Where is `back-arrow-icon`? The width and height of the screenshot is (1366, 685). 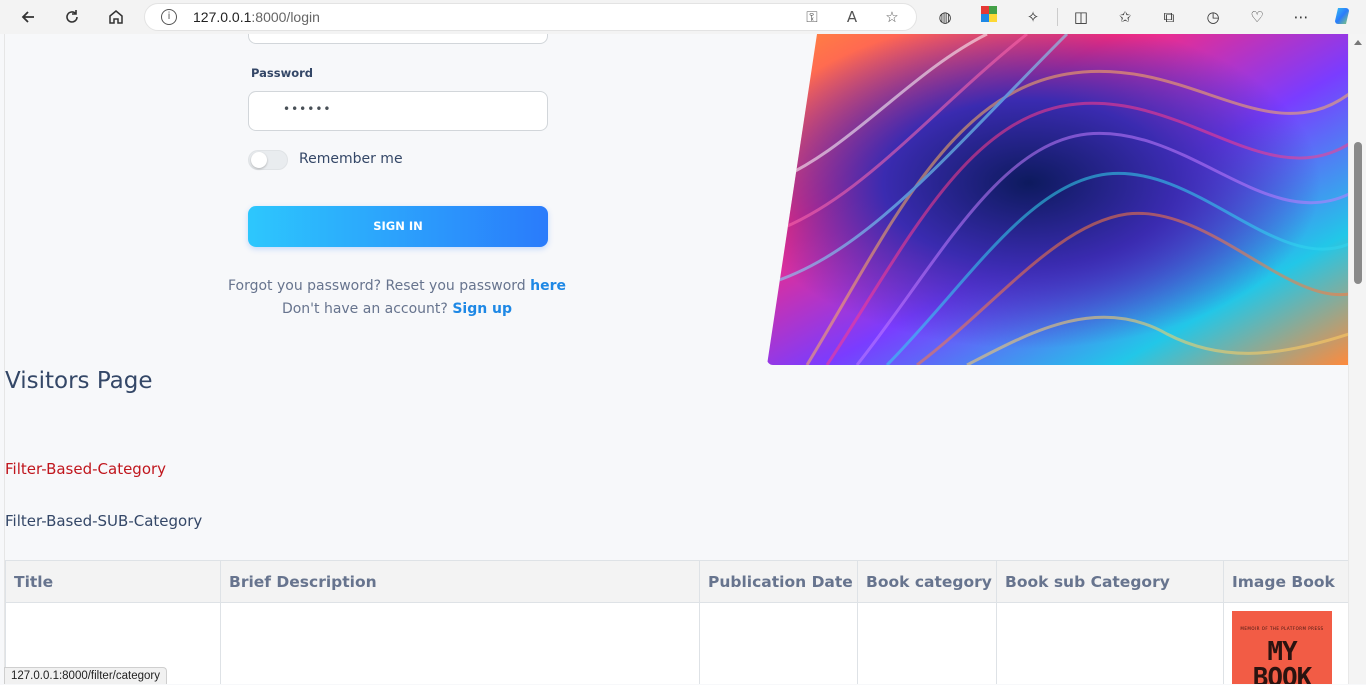
back-arrow-icon is located at coordinates (28, 17).